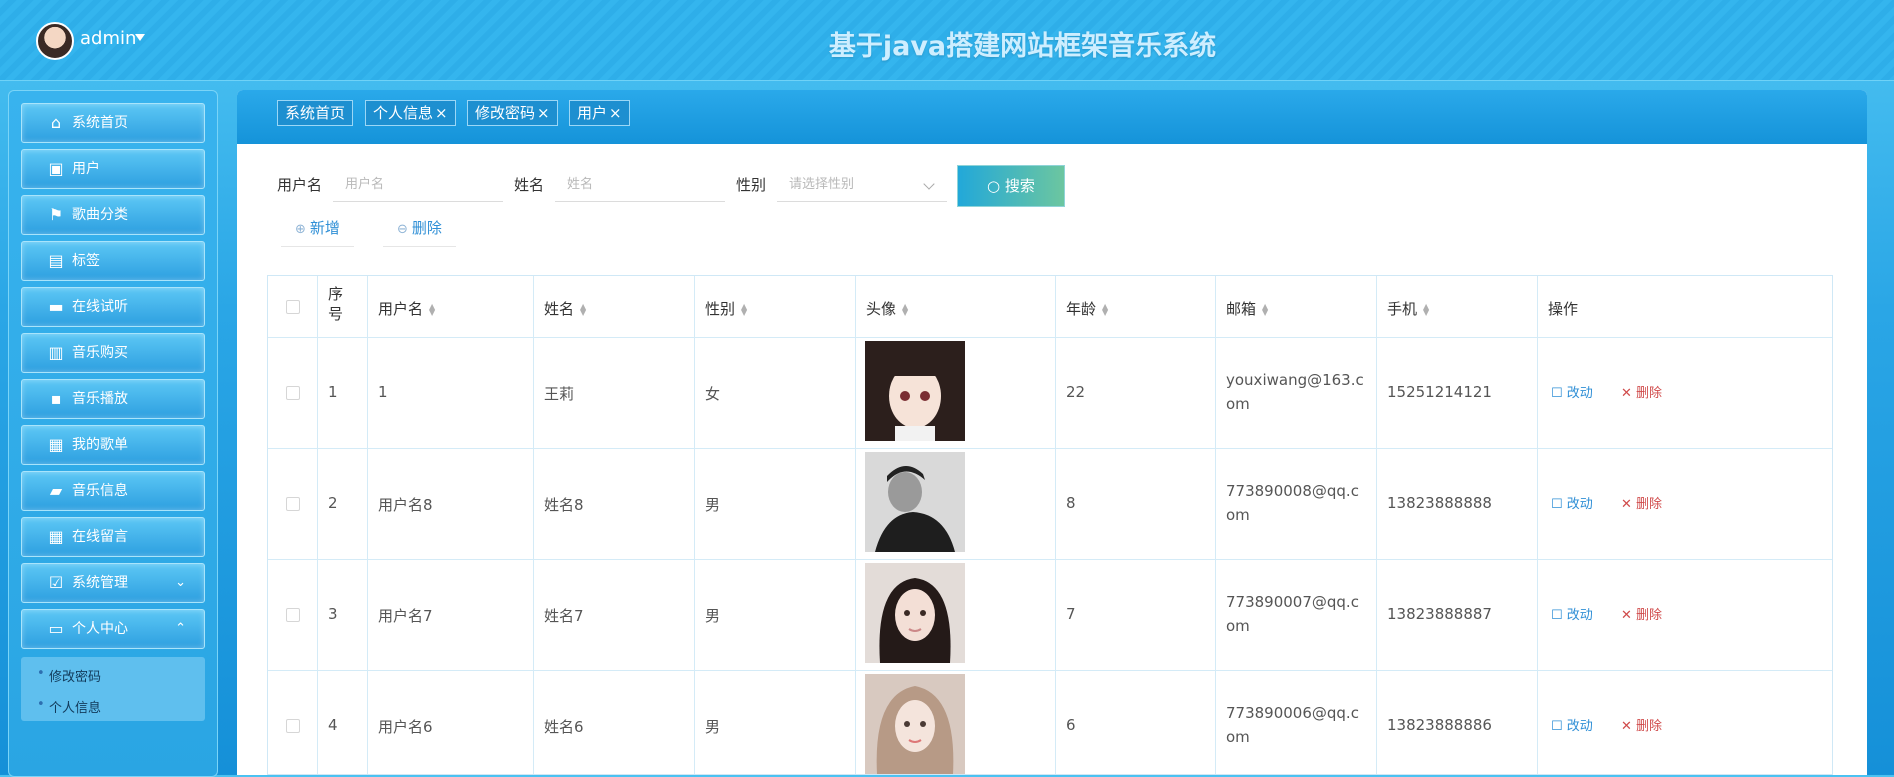  What do you see at coordinates (1292, 491) in the screenshot?
I see `cell-email-line1: 773890008@qq.c` at bounding box center [1292, 491].